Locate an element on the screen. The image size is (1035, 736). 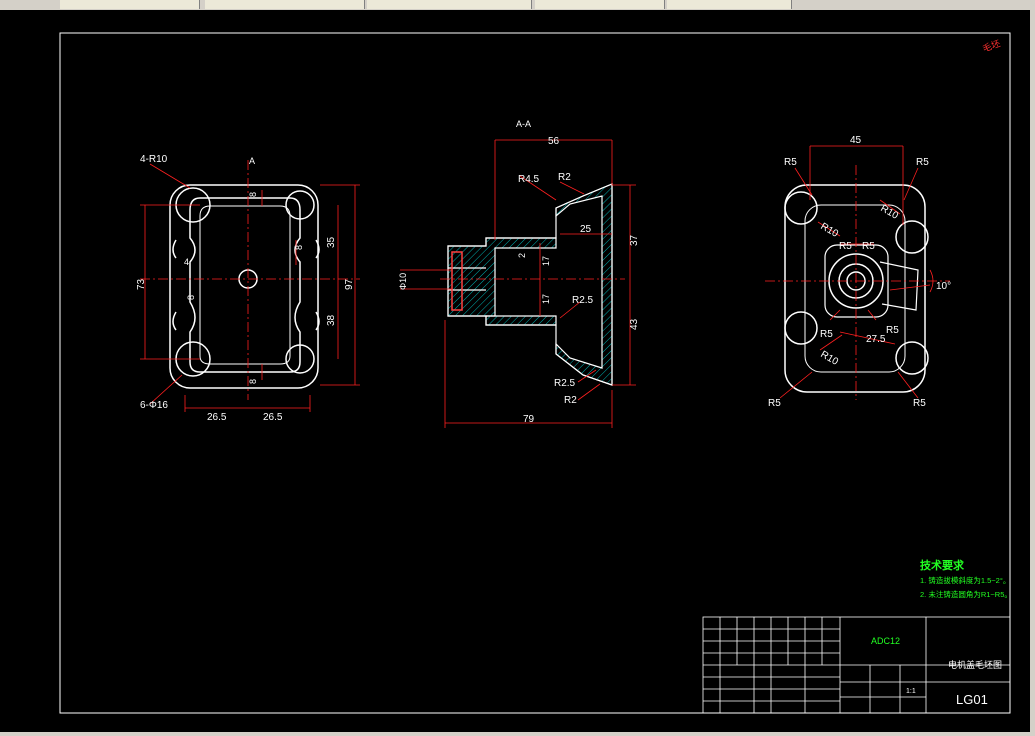
notes-item-2: 2. 未注铸造圆角为R1~R5。 is located at coordinates (966, 594).